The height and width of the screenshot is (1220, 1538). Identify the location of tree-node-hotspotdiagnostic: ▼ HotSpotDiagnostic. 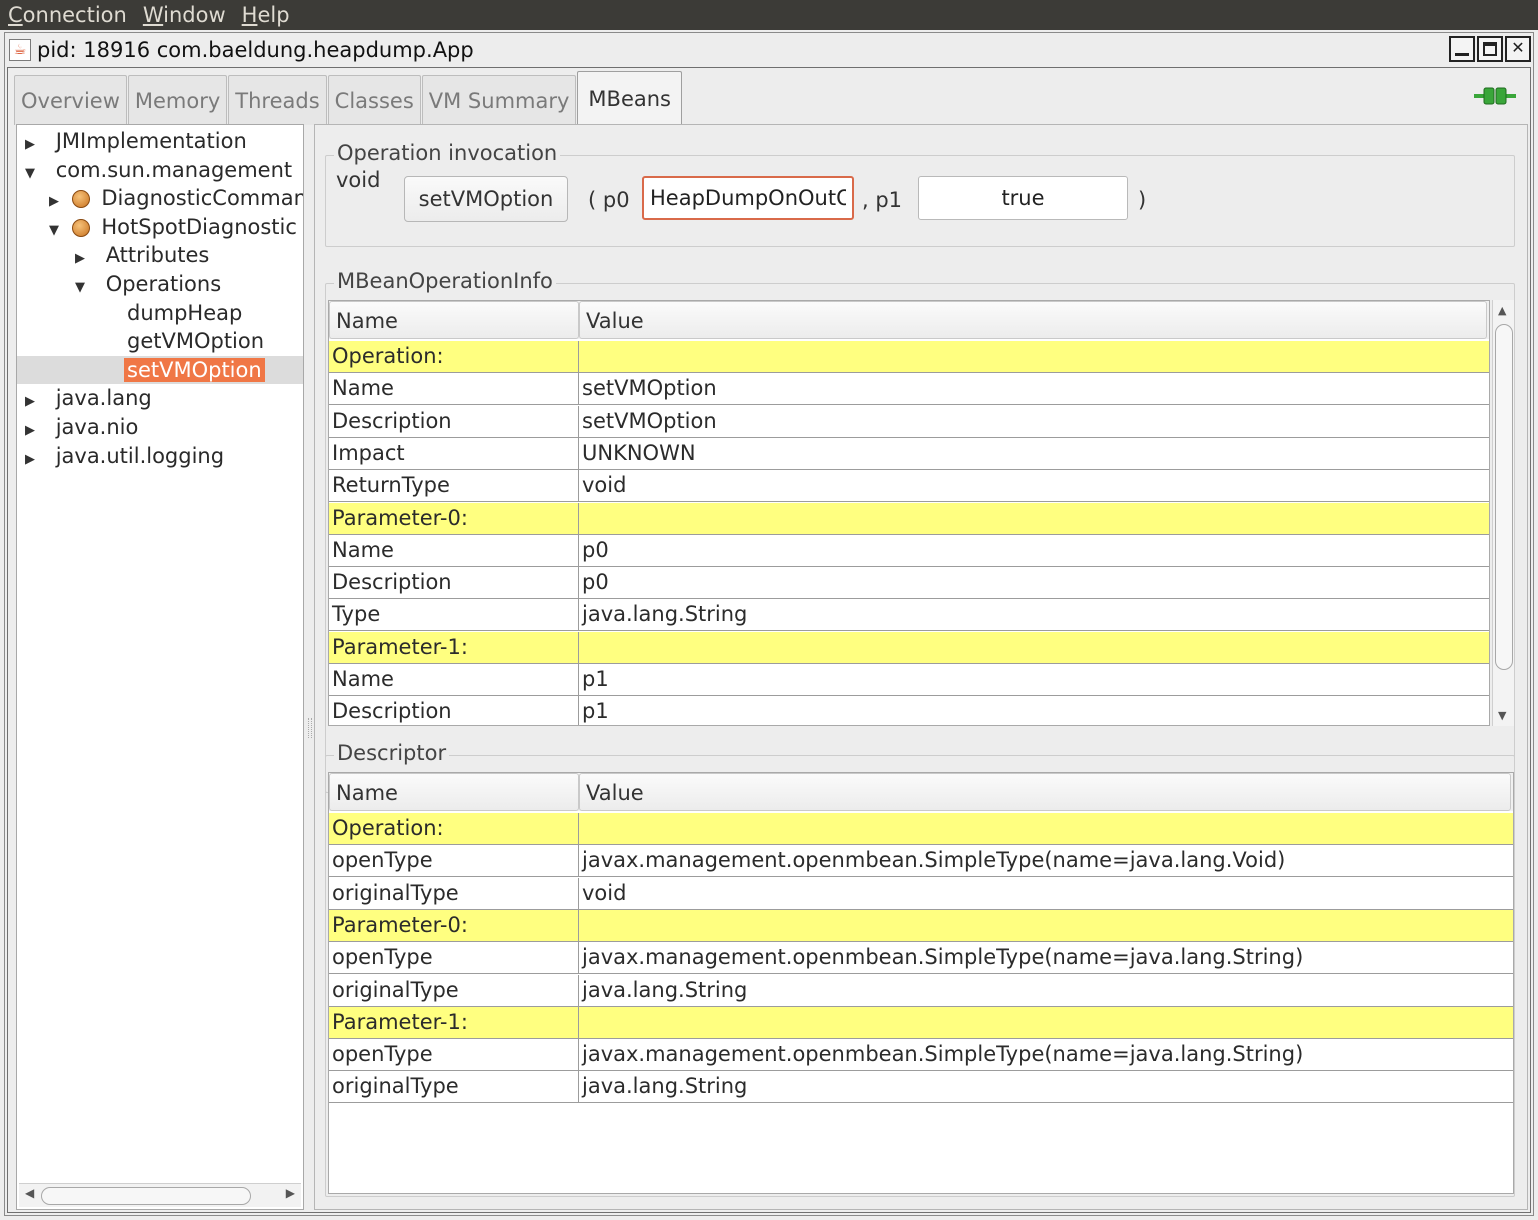
(172, 227).